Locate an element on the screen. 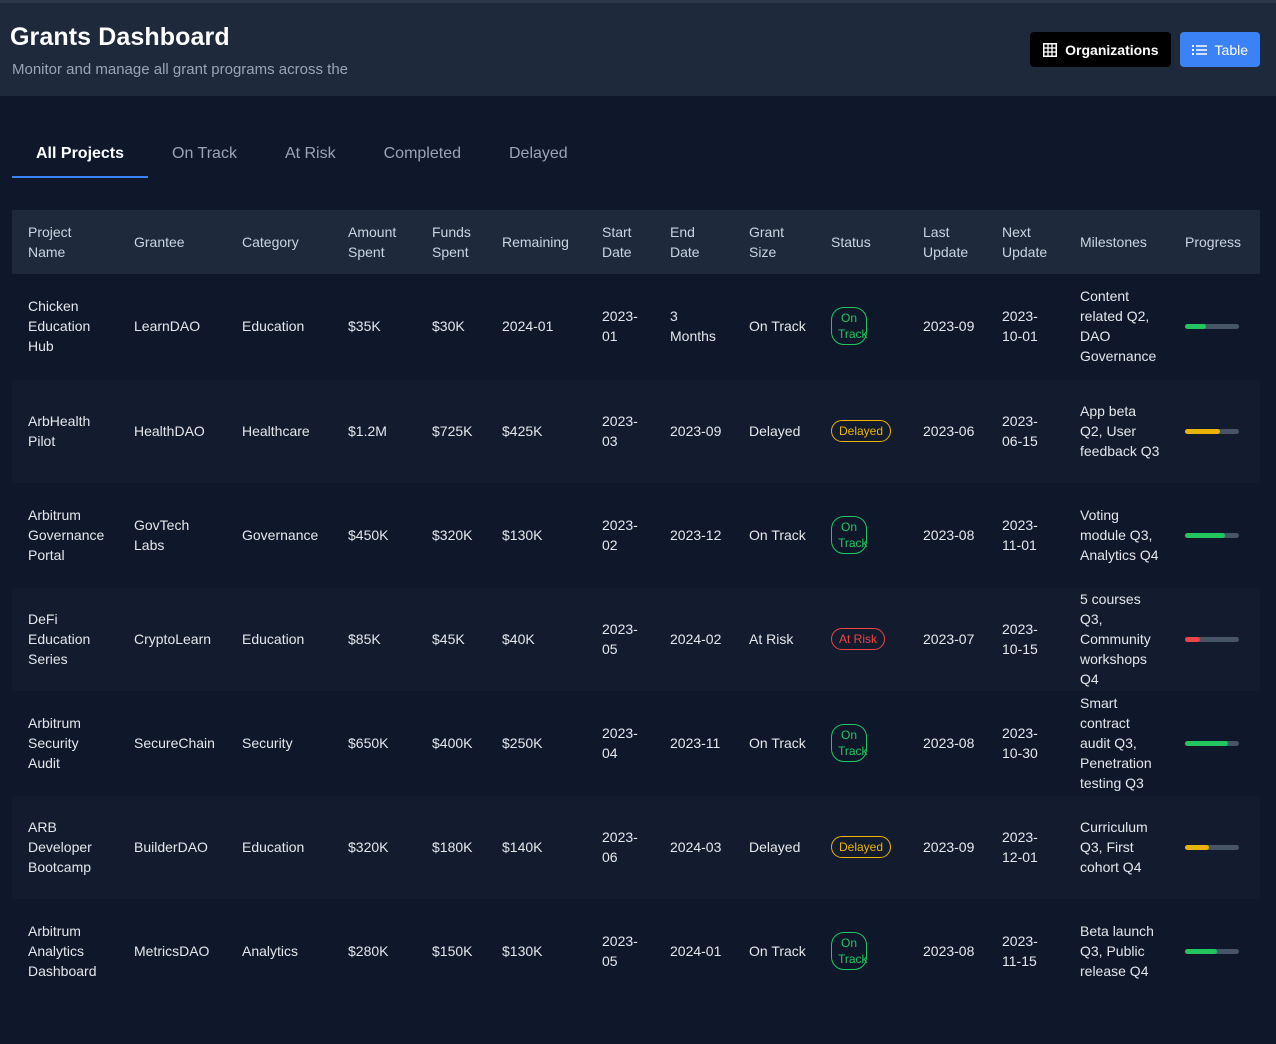 This screenshot has width=1276, height=1044. start-date-cell: 2023-05 is located at coordinates (620, 951).